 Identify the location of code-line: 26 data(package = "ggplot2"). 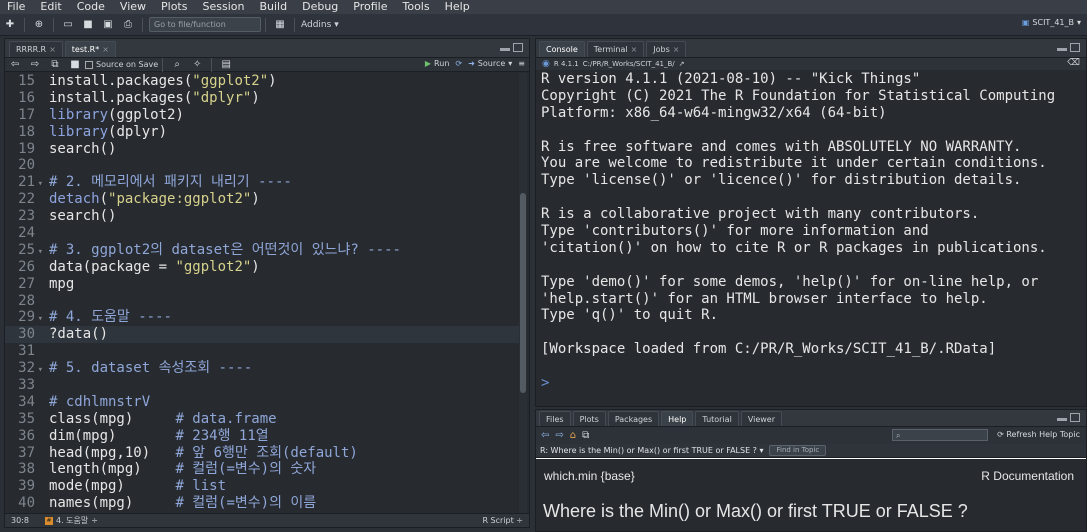
(262, 267).